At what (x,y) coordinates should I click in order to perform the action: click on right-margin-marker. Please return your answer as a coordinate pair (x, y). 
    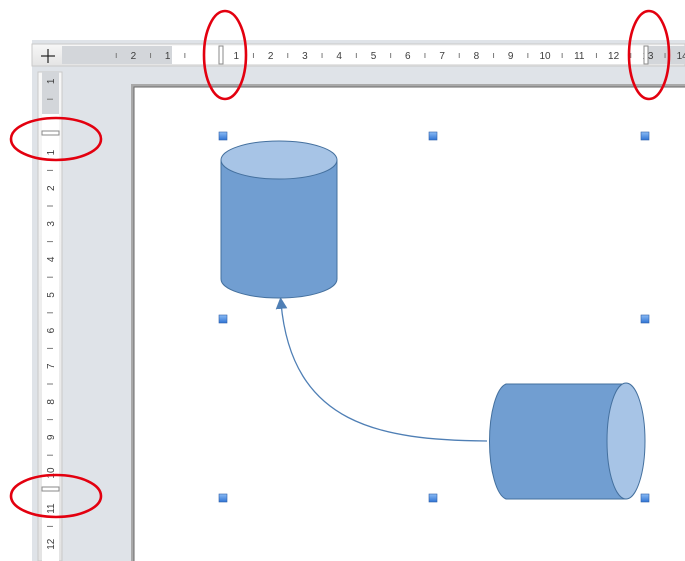
    Looking at the image, I should click on (646, 55).